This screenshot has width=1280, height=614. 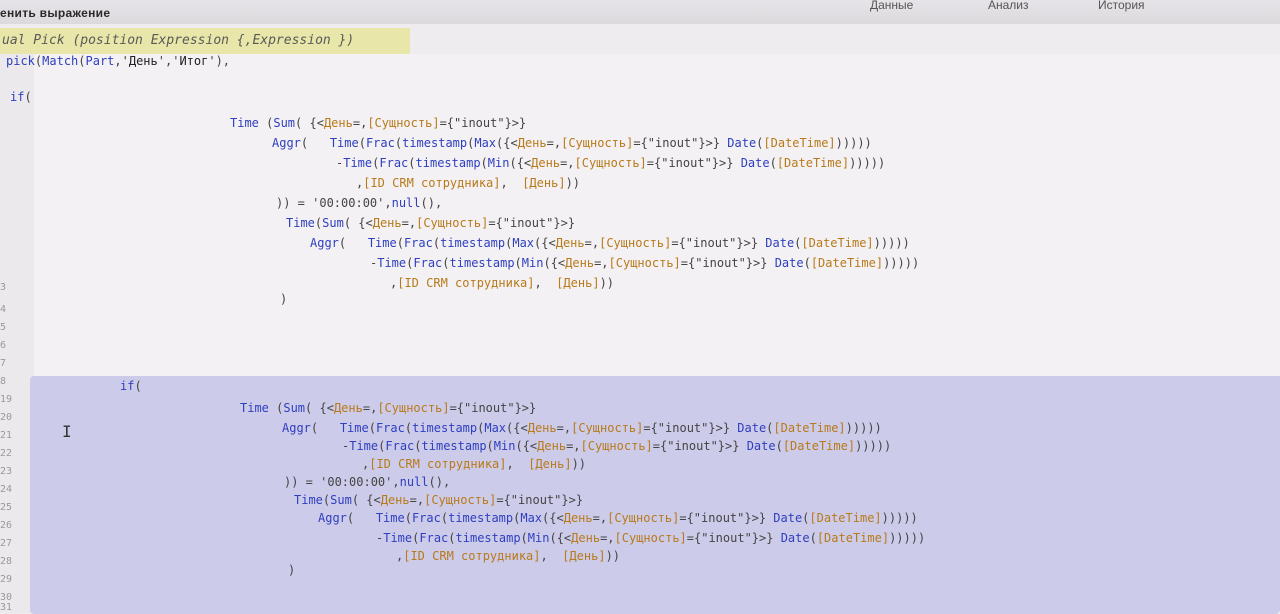 I want to click on code-token: if, so click(x=17, y=97).